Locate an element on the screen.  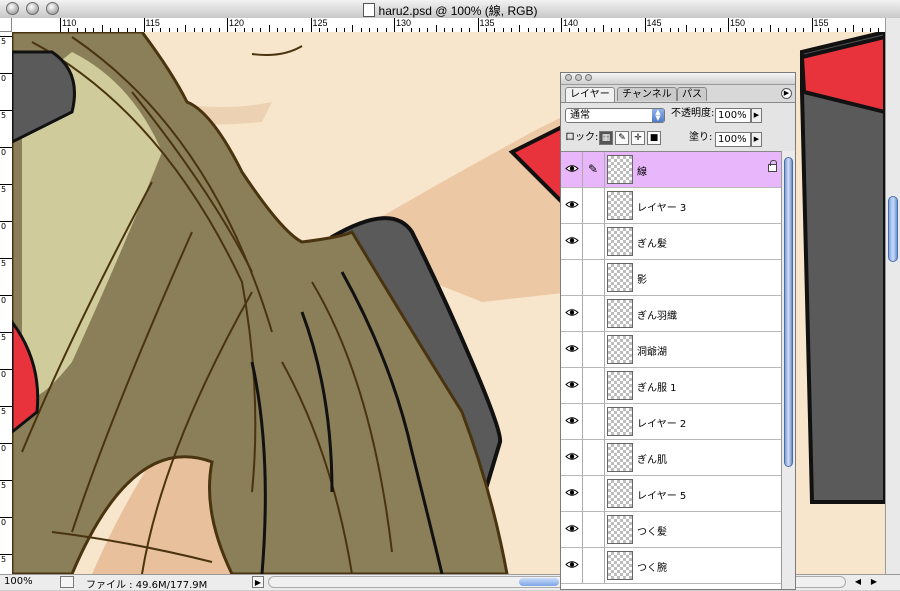
lock-image-button: ✎ is located at coordinates (622, 138).